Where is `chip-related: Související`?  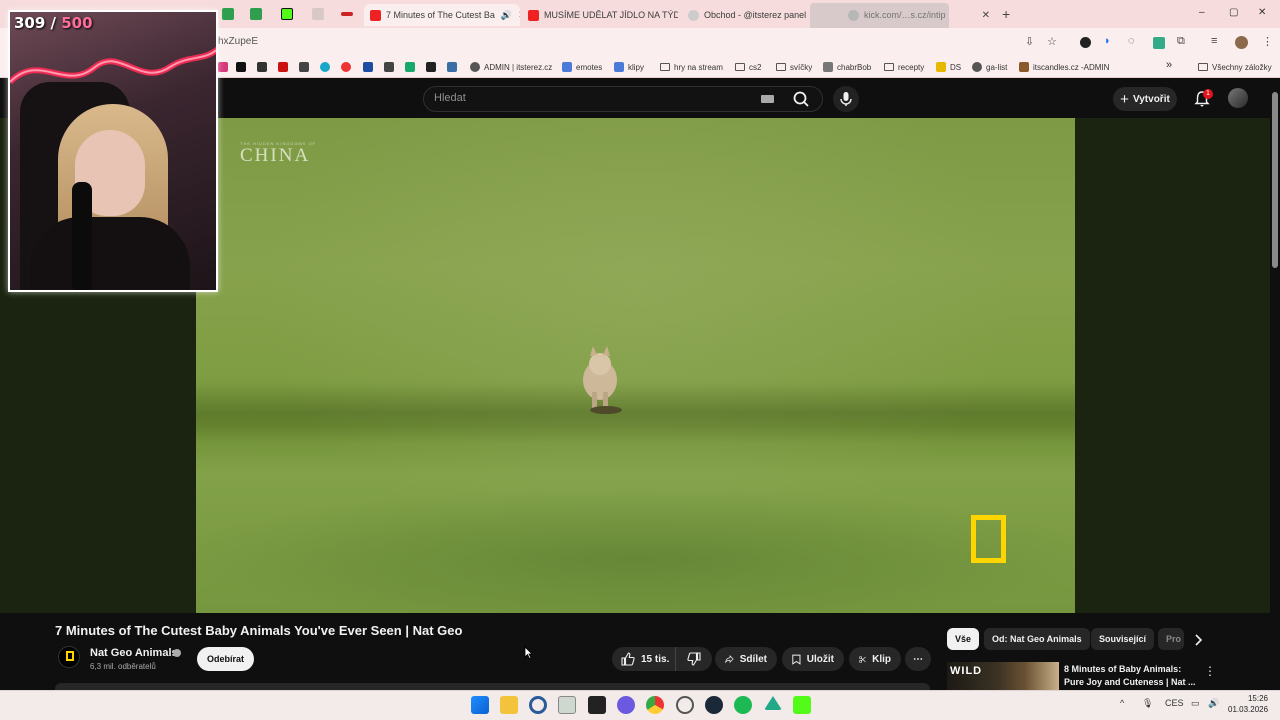
chip-related: Související is located at coordinates (1123, 639).